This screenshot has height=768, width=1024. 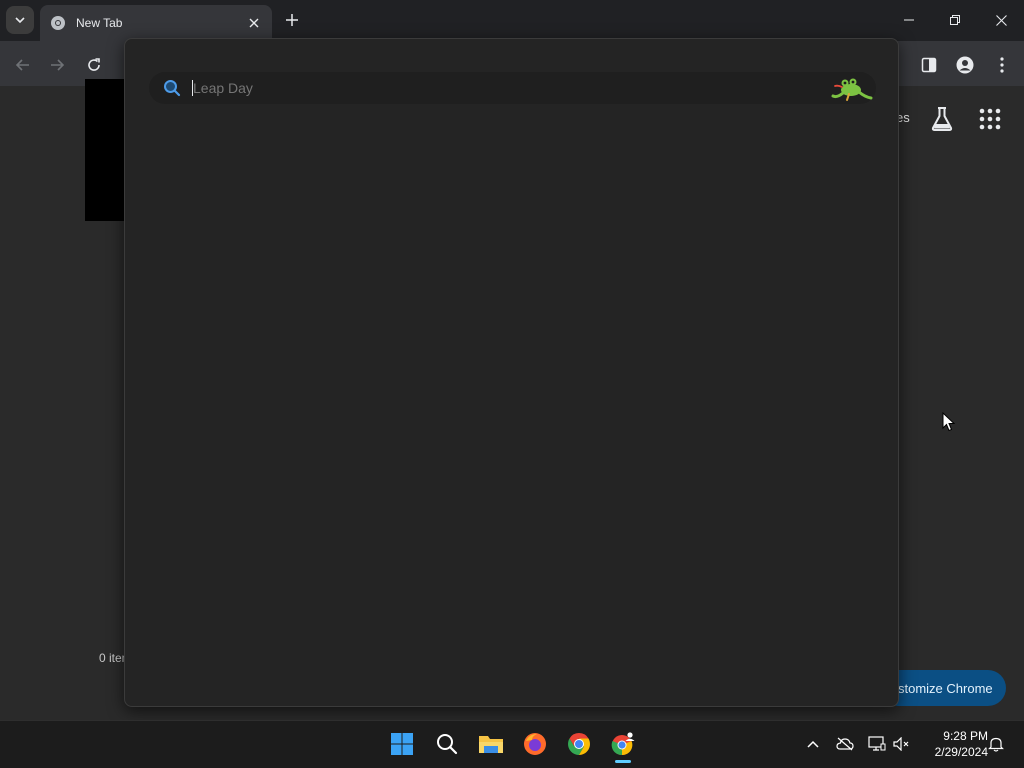 What do you see at coordinates (192, 88) in the screenshot?
I see `text-caret` at bounding box center [192, 88].